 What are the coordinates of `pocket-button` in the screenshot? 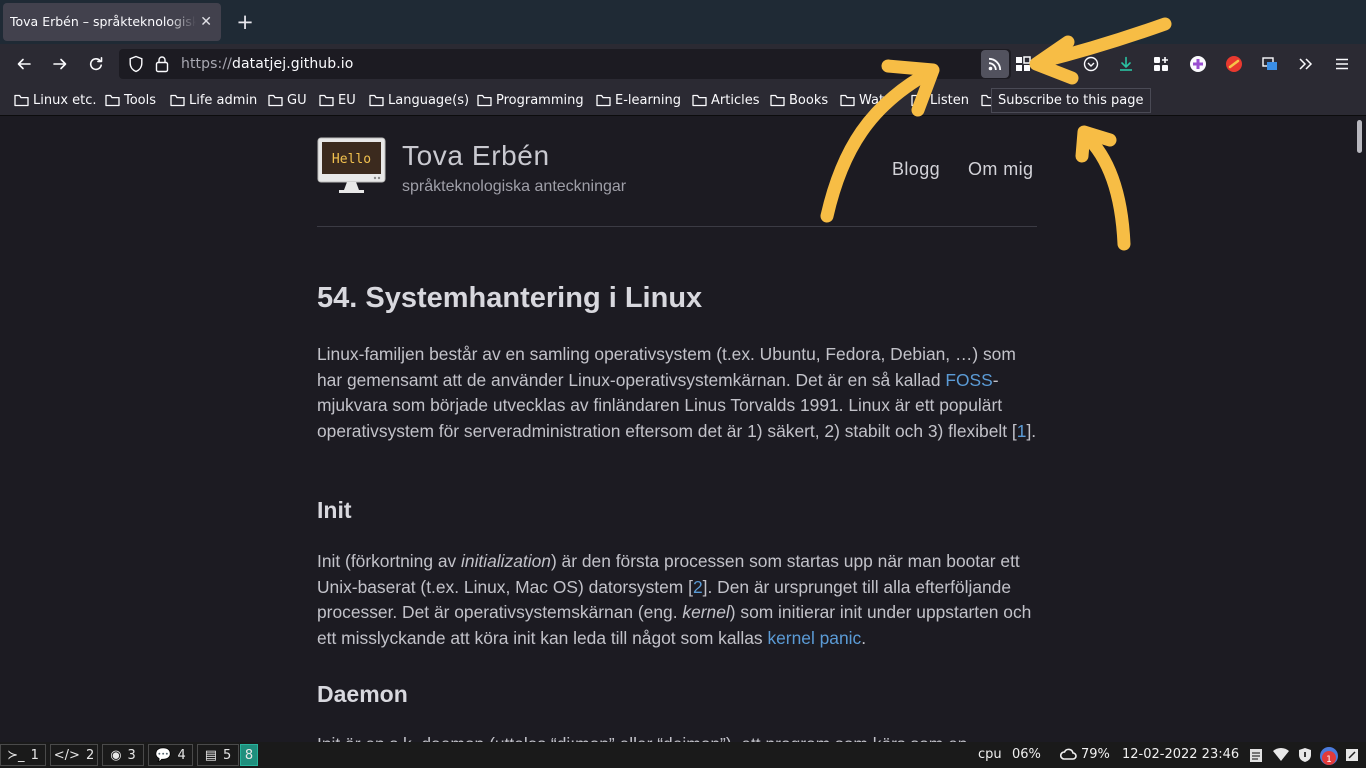 It's located at (1091, 64).